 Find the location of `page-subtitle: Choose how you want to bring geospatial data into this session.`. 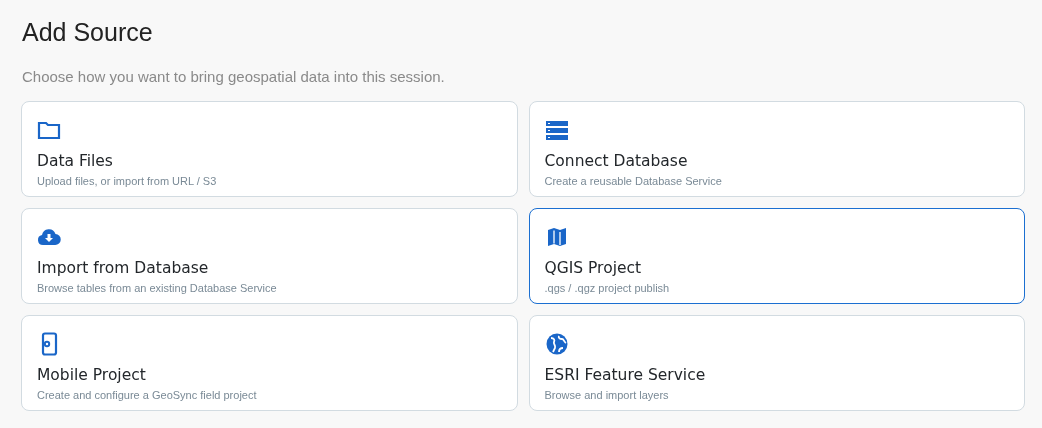

page-subtitle: Choose how you want to bring geospatial data into this session. is located at coordinates (234, 76).